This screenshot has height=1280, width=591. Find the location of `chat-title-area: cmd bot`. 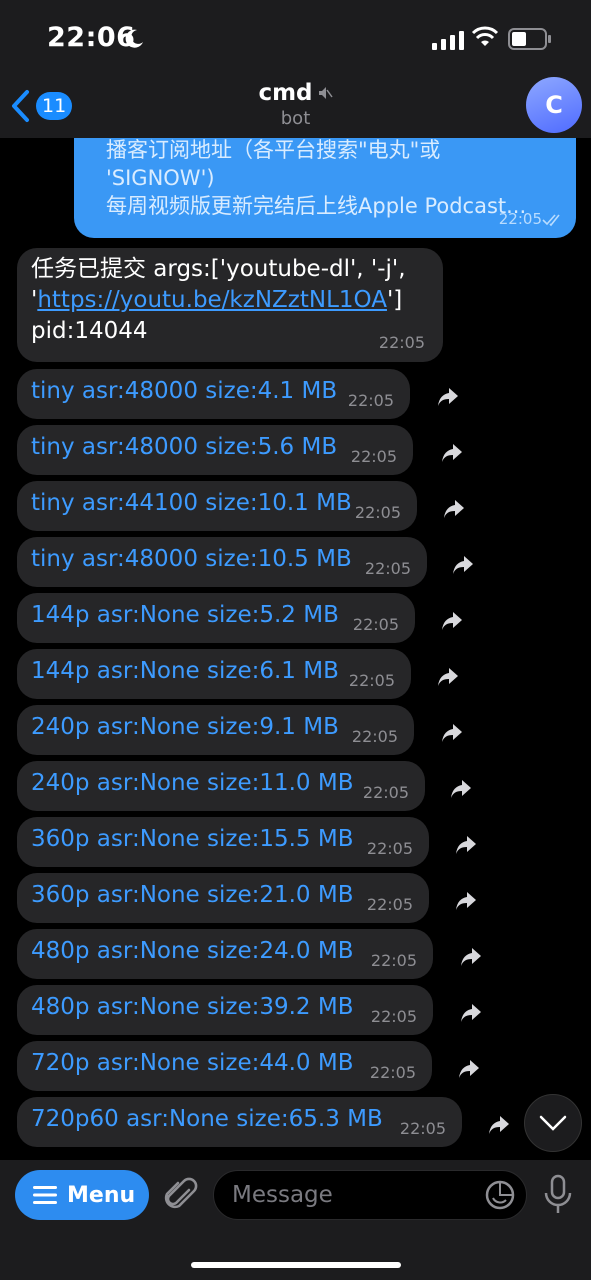

chat-title-area: cmd bot is located at coordinates (295, 104).